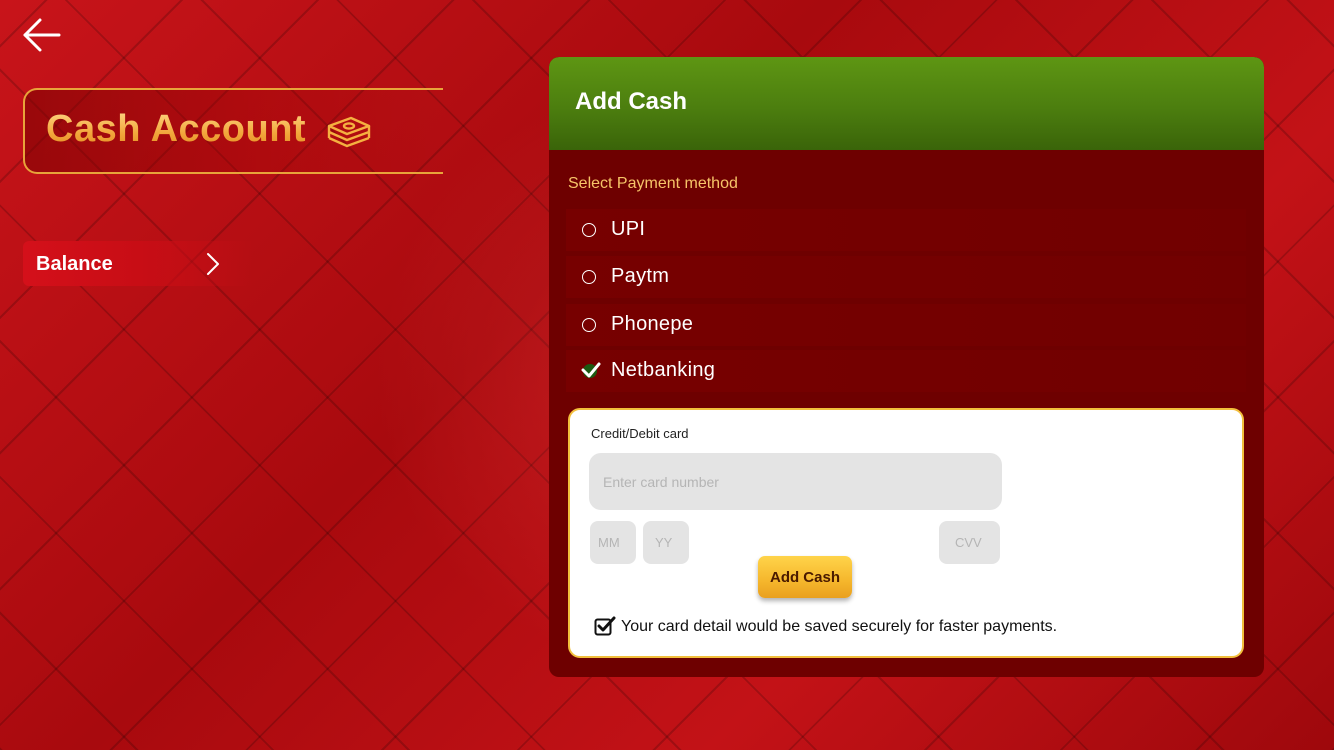  Describe the element at coordinates (605, 626) in the screenshot. I see `checkbox-checked-icon` at that location.